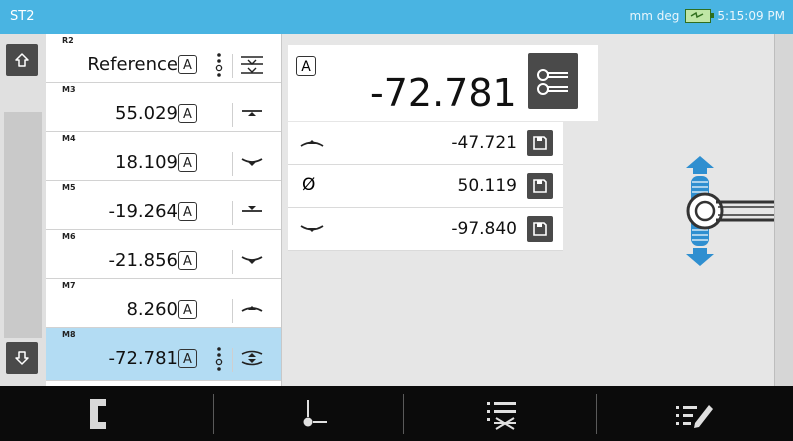  I want to click on connect-button, so click(553, 81).